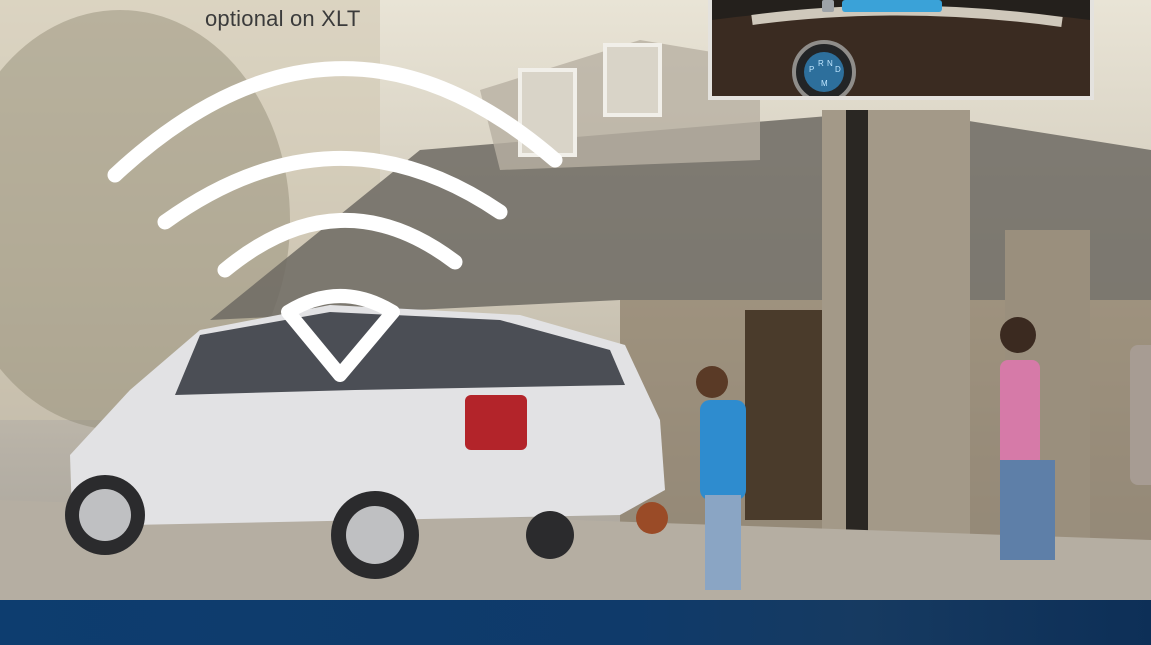  Describe the element at coordinates (821, 63) in the screenshot. I see `shifter-letter-r: R` at that location.